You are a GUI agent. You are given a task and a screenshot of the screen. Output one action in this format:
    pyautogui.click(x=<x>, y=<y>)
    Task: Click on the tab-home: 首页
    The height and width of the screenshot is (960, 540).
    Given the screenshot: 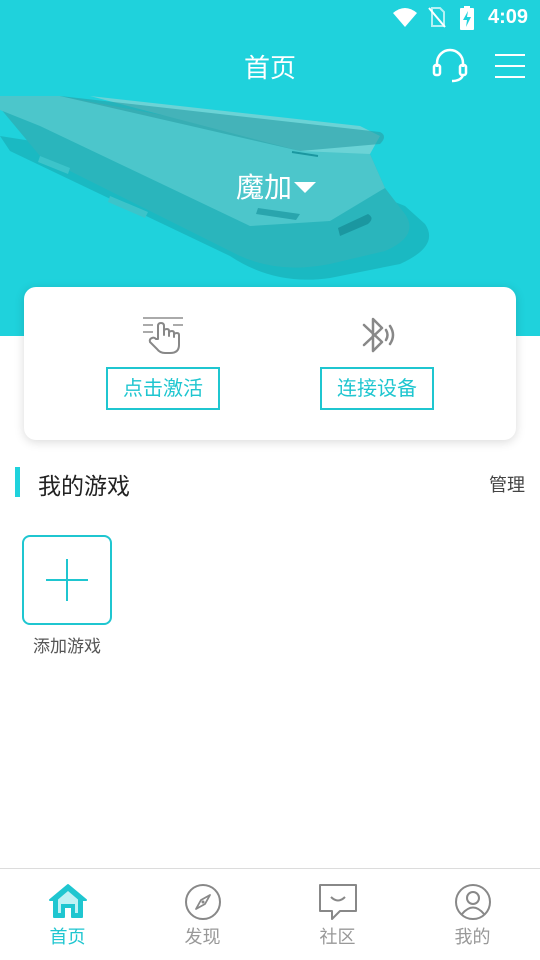 What is the action you would take?
    pyautogui.click(x=67, y=914)
    